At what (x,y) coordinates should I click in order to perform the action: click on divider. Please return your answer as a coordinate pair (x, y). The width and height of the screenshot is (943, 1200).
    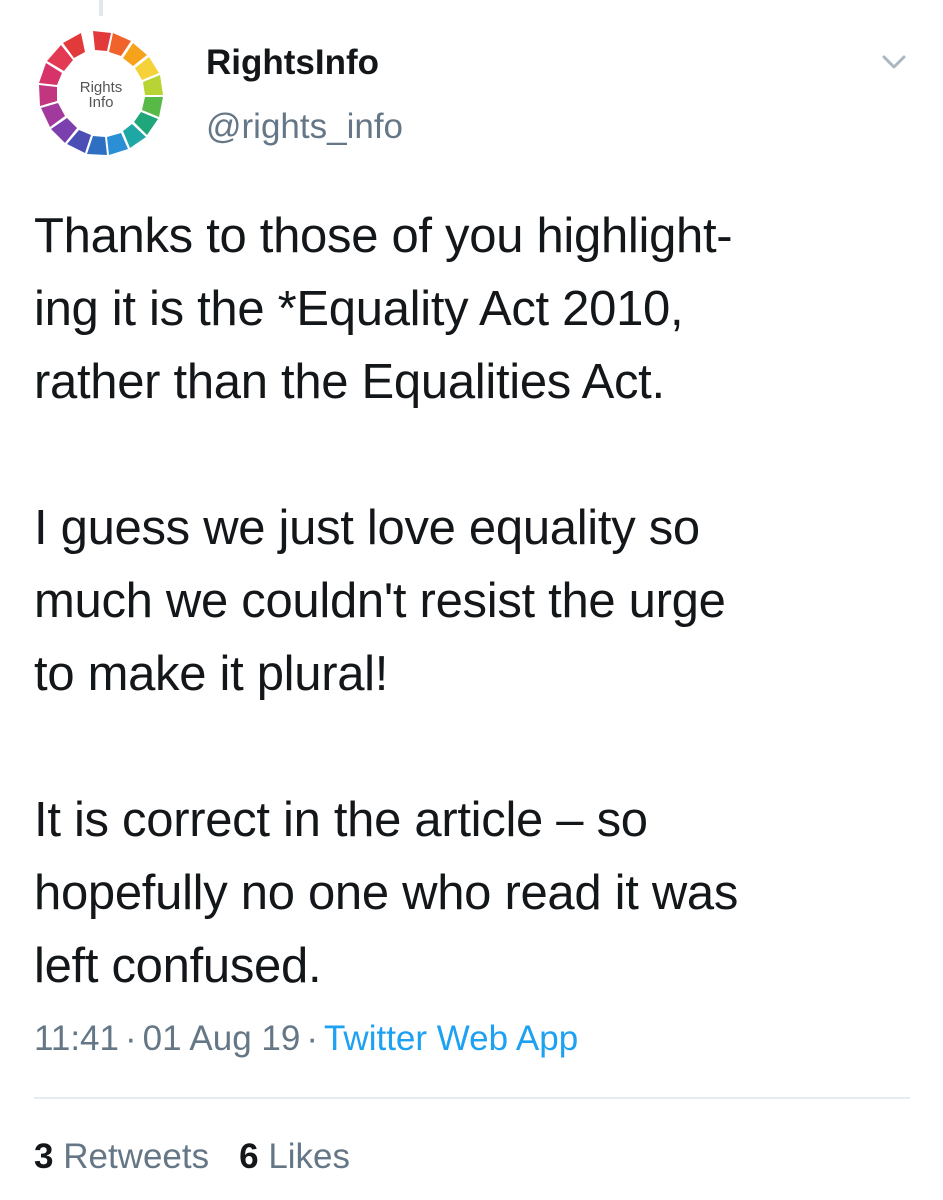
    Looking at the image, I should click on (472, 1098).